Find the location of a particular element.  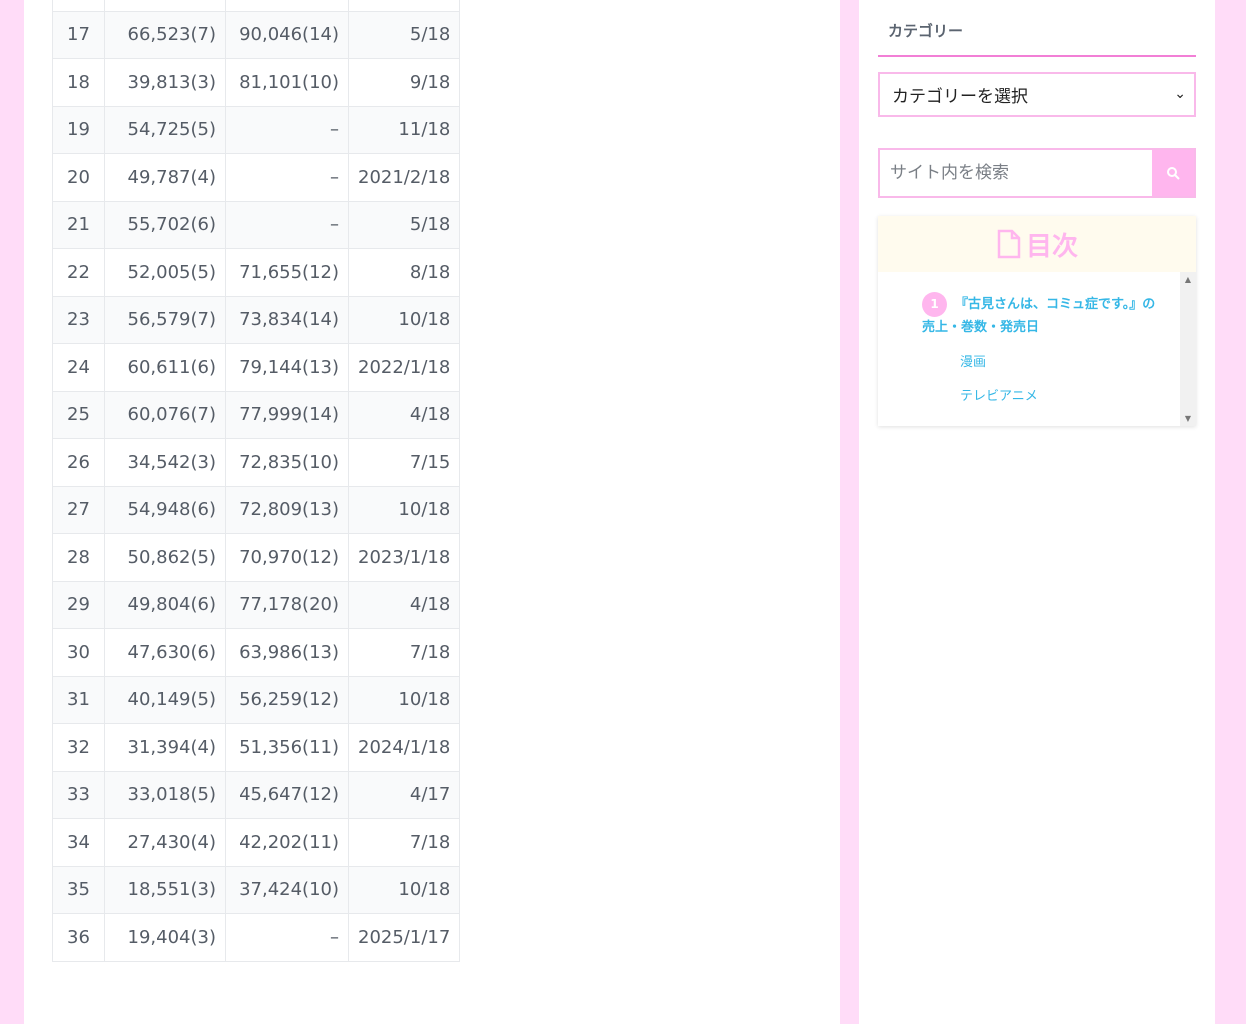

release-date-cell: 4/18 is located at coordinates (404, 604).